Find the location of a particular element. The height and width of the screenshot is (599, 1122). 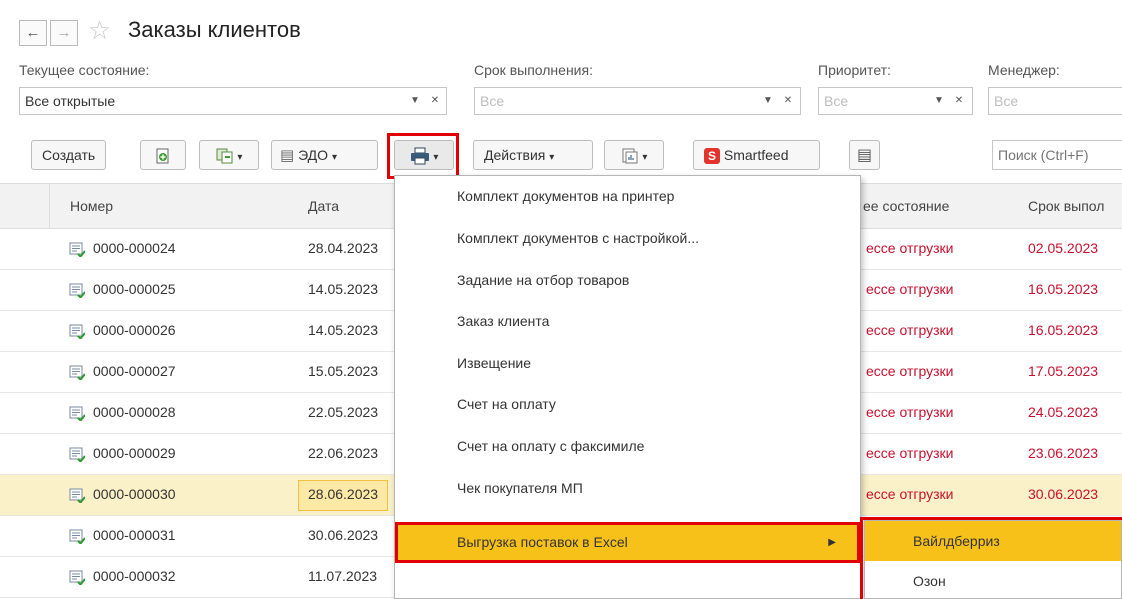

row-deadline: 24.05.2023 is located at coordinates (1063, 412).